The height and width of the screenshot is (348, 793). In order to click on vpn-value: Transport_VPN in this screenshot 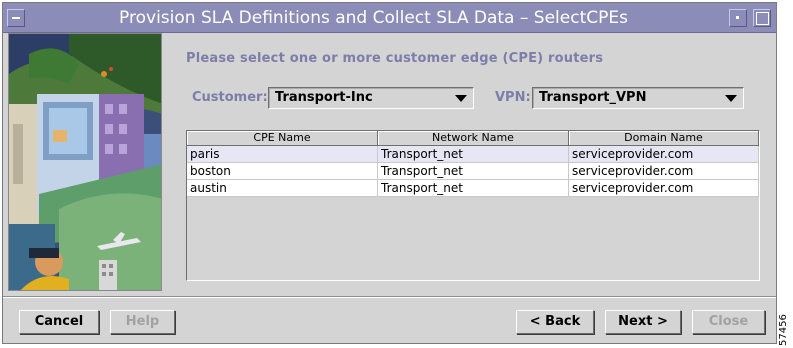, I will do `click(593, 97)`.